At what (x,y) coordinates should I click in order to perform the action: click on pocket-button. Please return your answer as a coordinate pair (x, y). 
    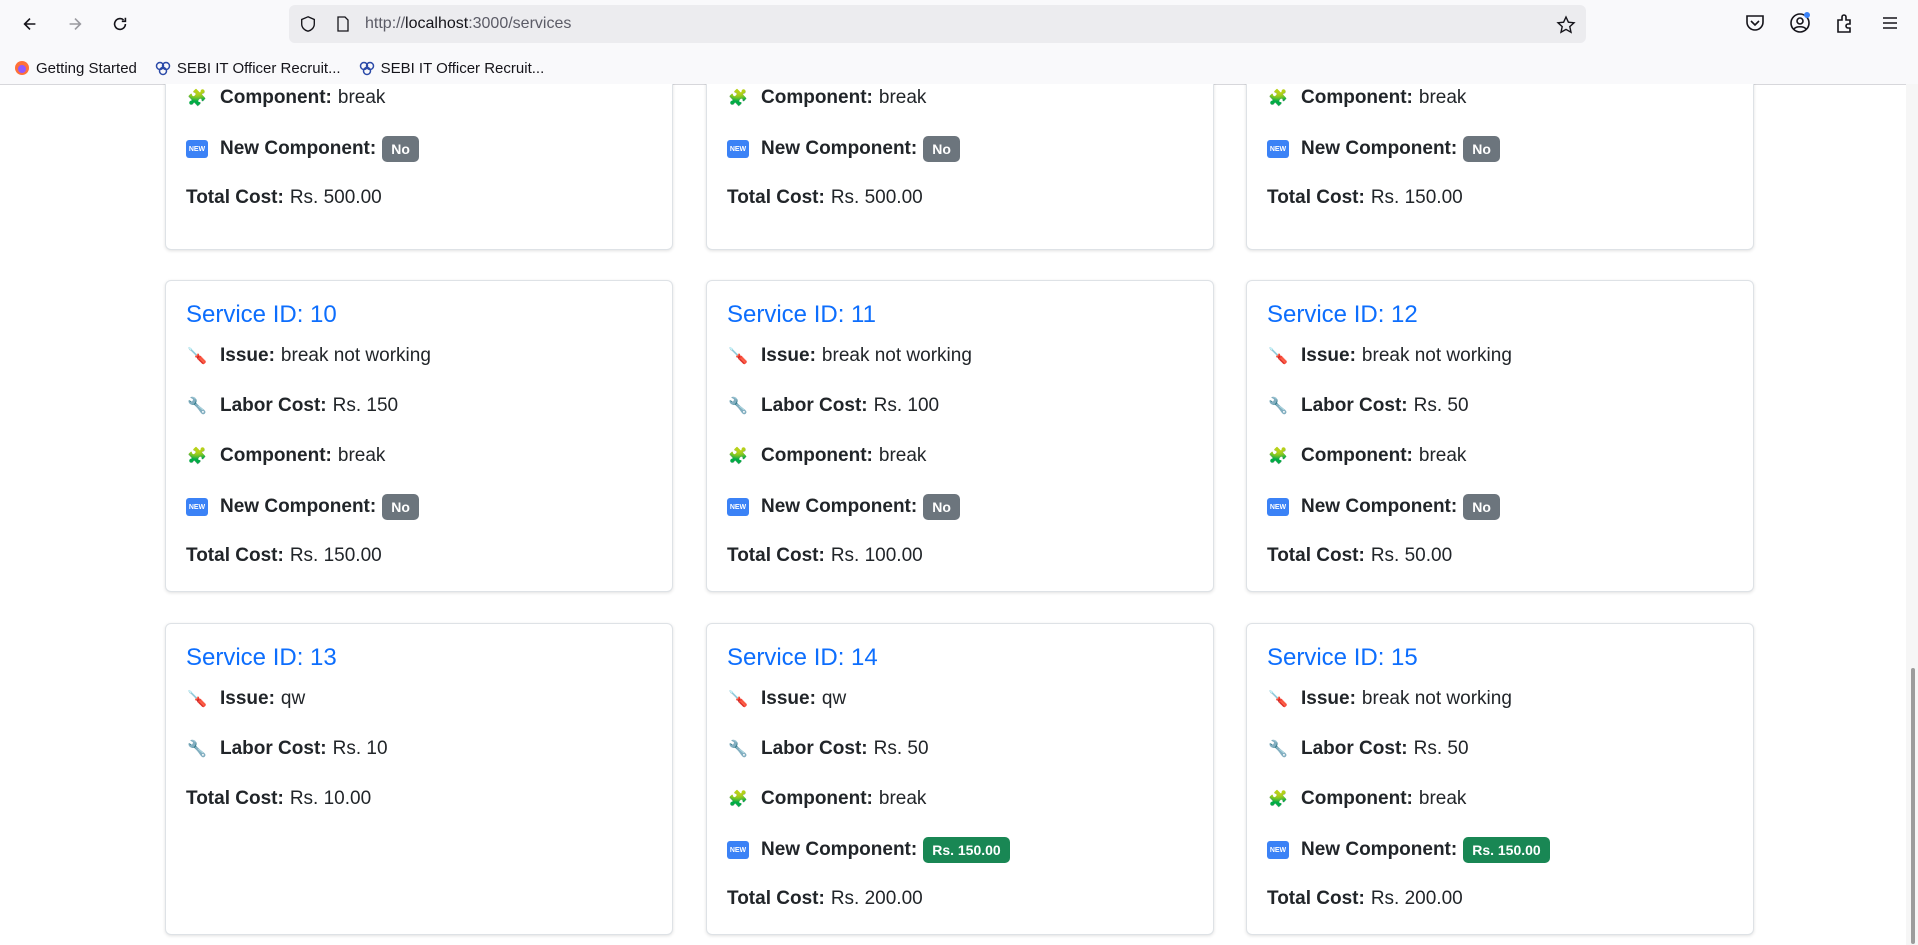
    Looking at the image, I should click on (1756, 24).